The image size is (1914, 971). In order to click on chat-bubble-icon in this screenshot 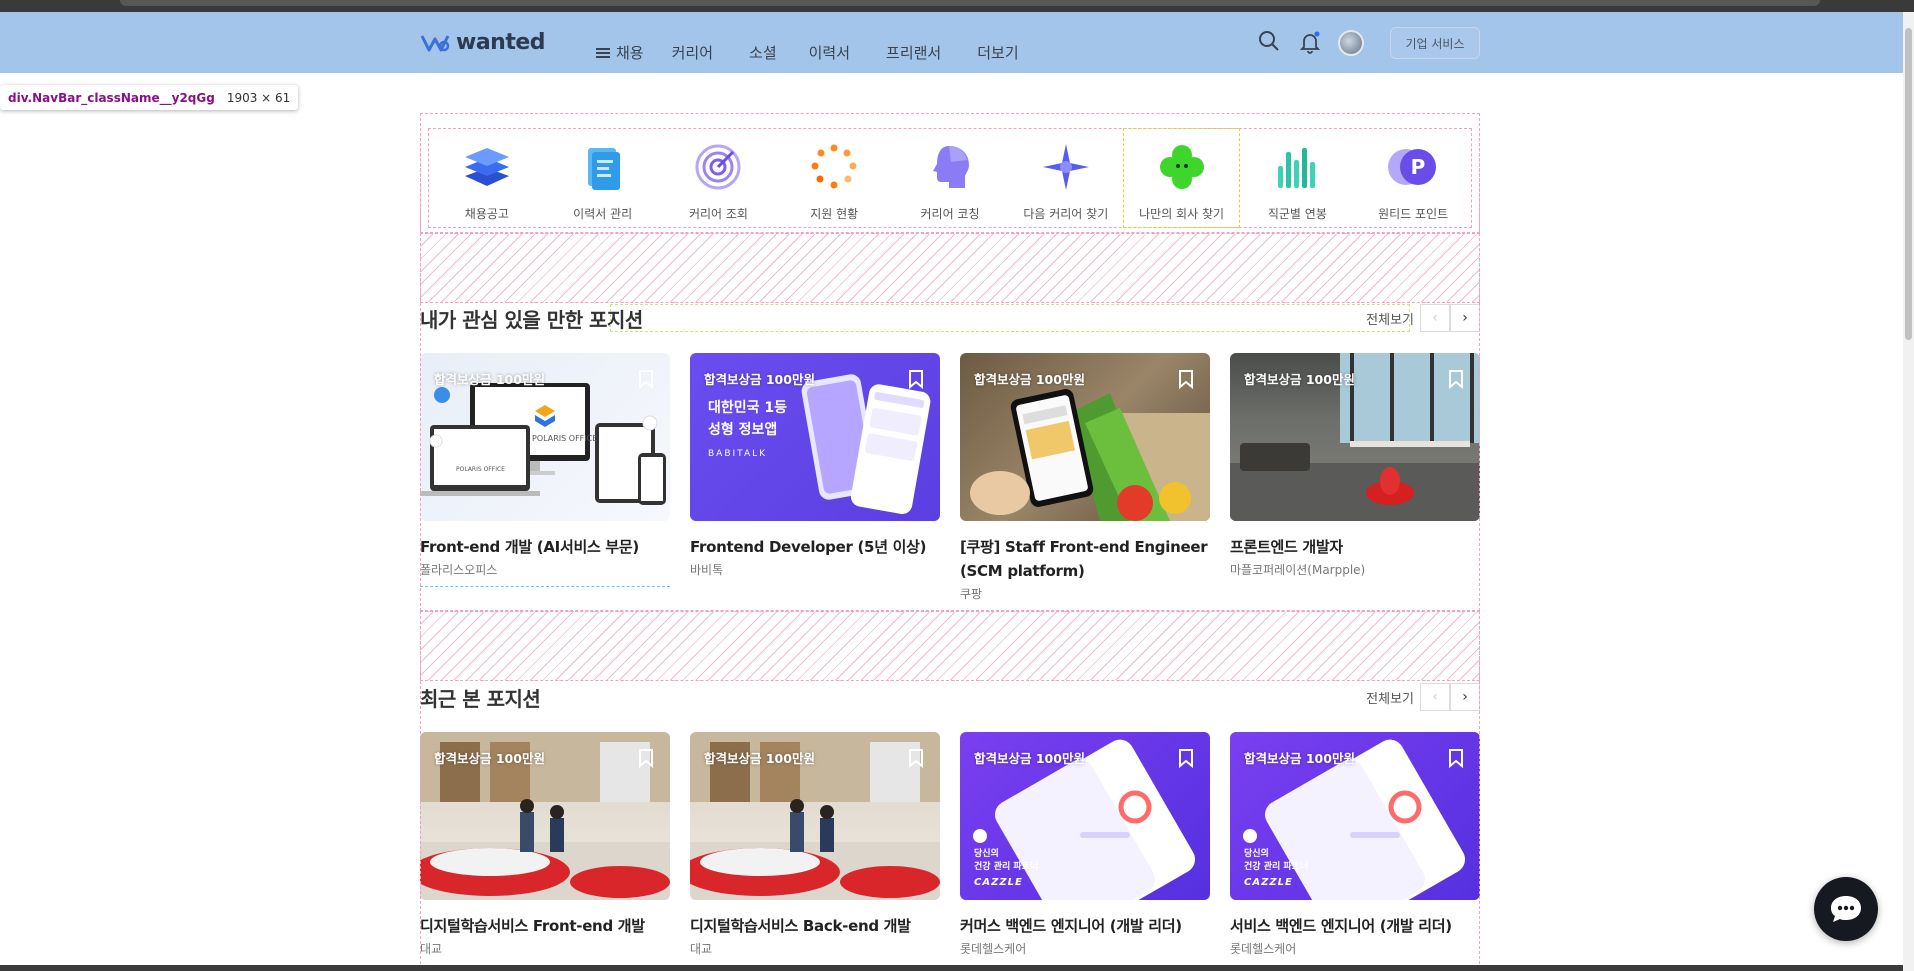, I will do `click(1846, 909)`.